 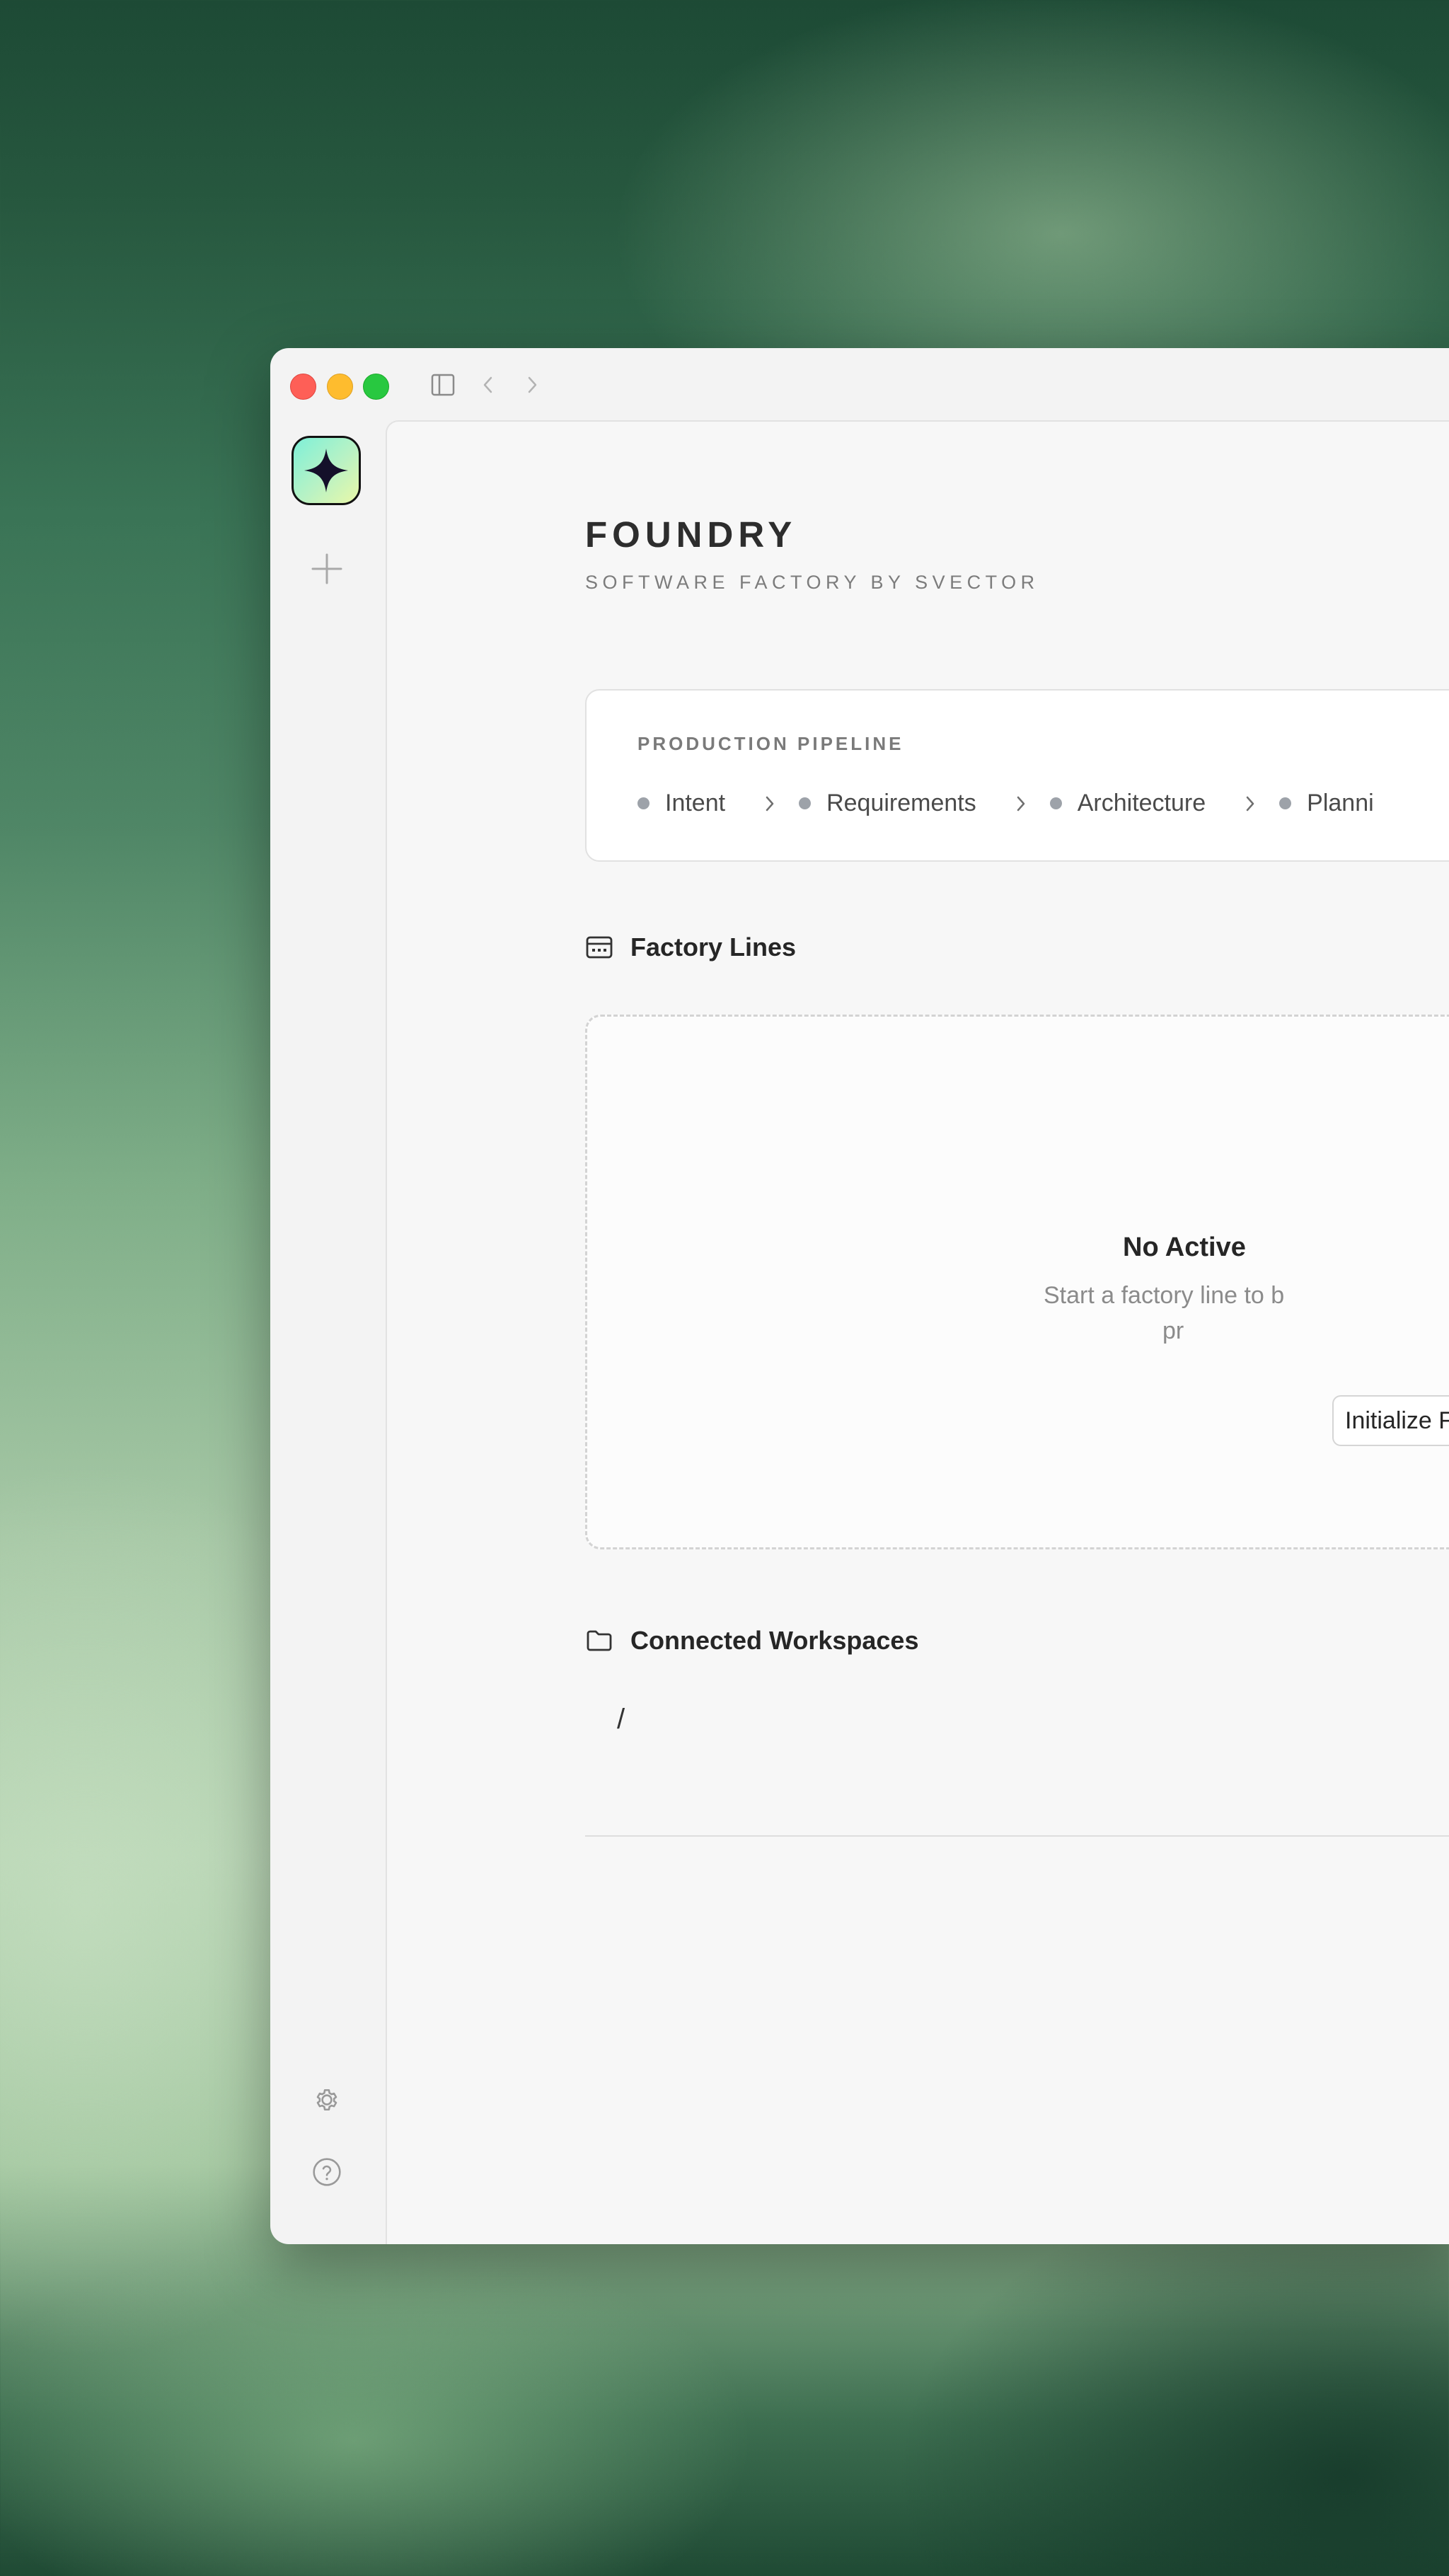 What do you see at coordinates (691, 534) in the screenshot?
I see `page-title: FOUNDRY` at bounding box center [691, 534].